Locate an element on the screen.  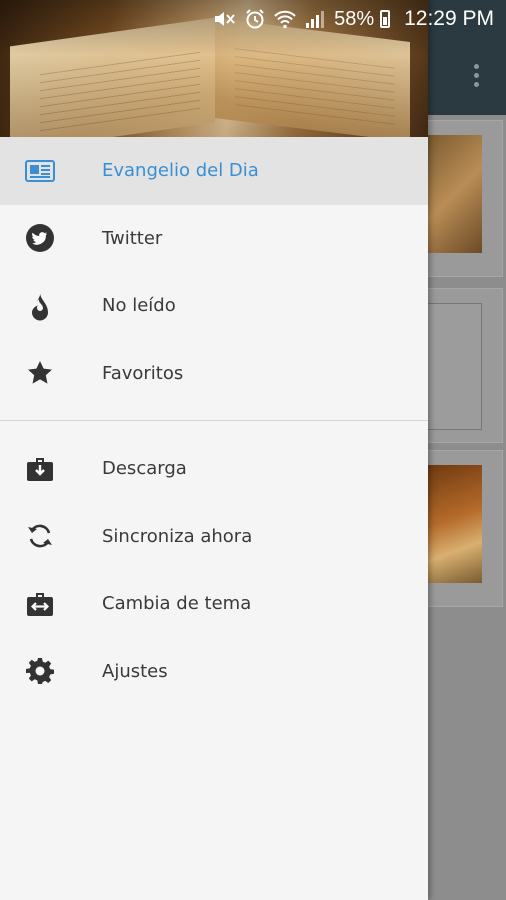
status-bar: 58% 12:29 PM is located at coordinates (253, 19).